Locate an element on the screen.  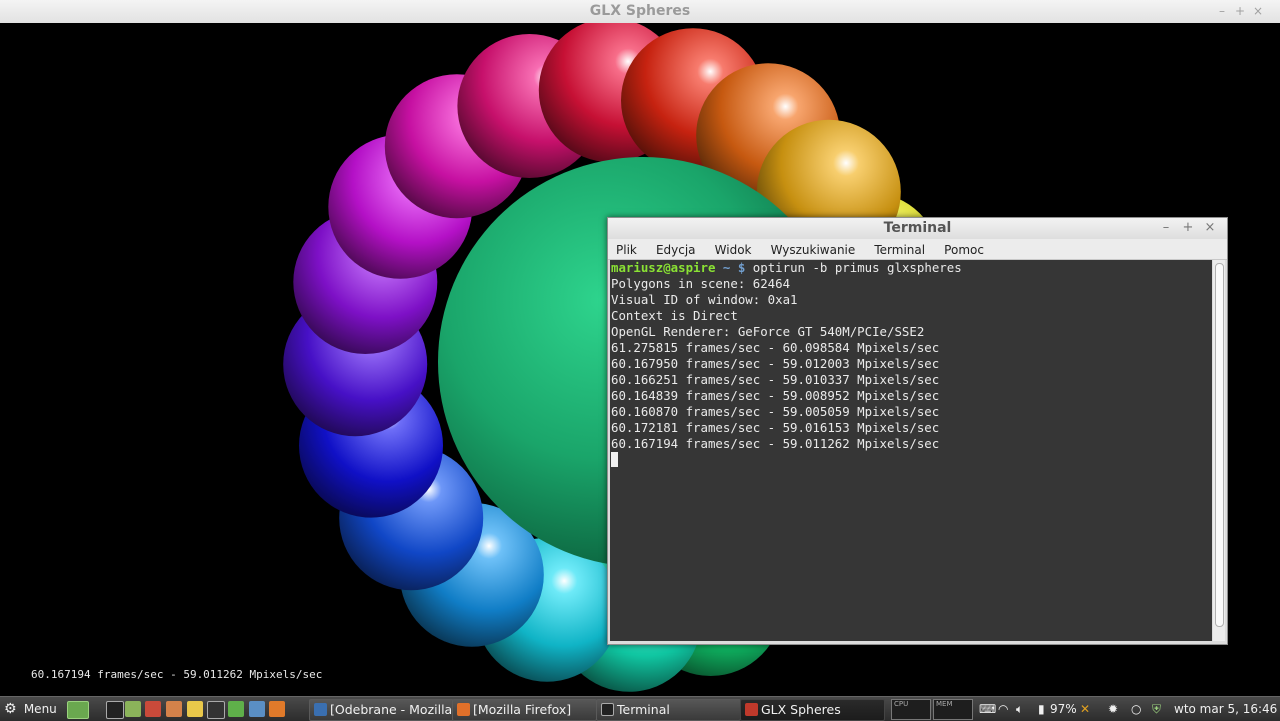
volume-icon: 🔈︎ is located at coordinates (1019, 709).